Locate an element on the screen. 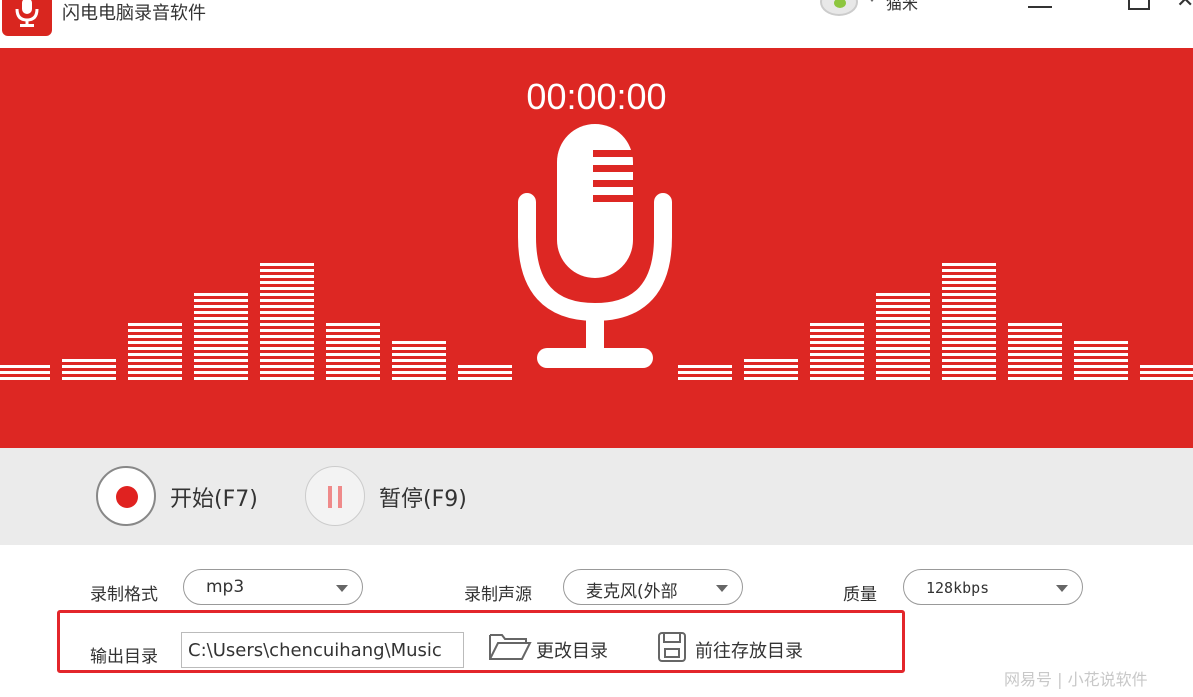  open-directory-button: 前往存放目录 is located at coordinates (737, 648).